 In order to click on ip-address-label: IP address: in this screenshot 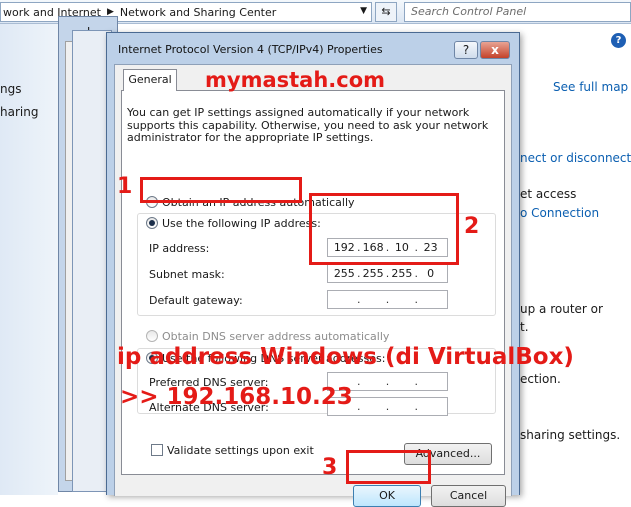, I will do `click(179, 248)`.